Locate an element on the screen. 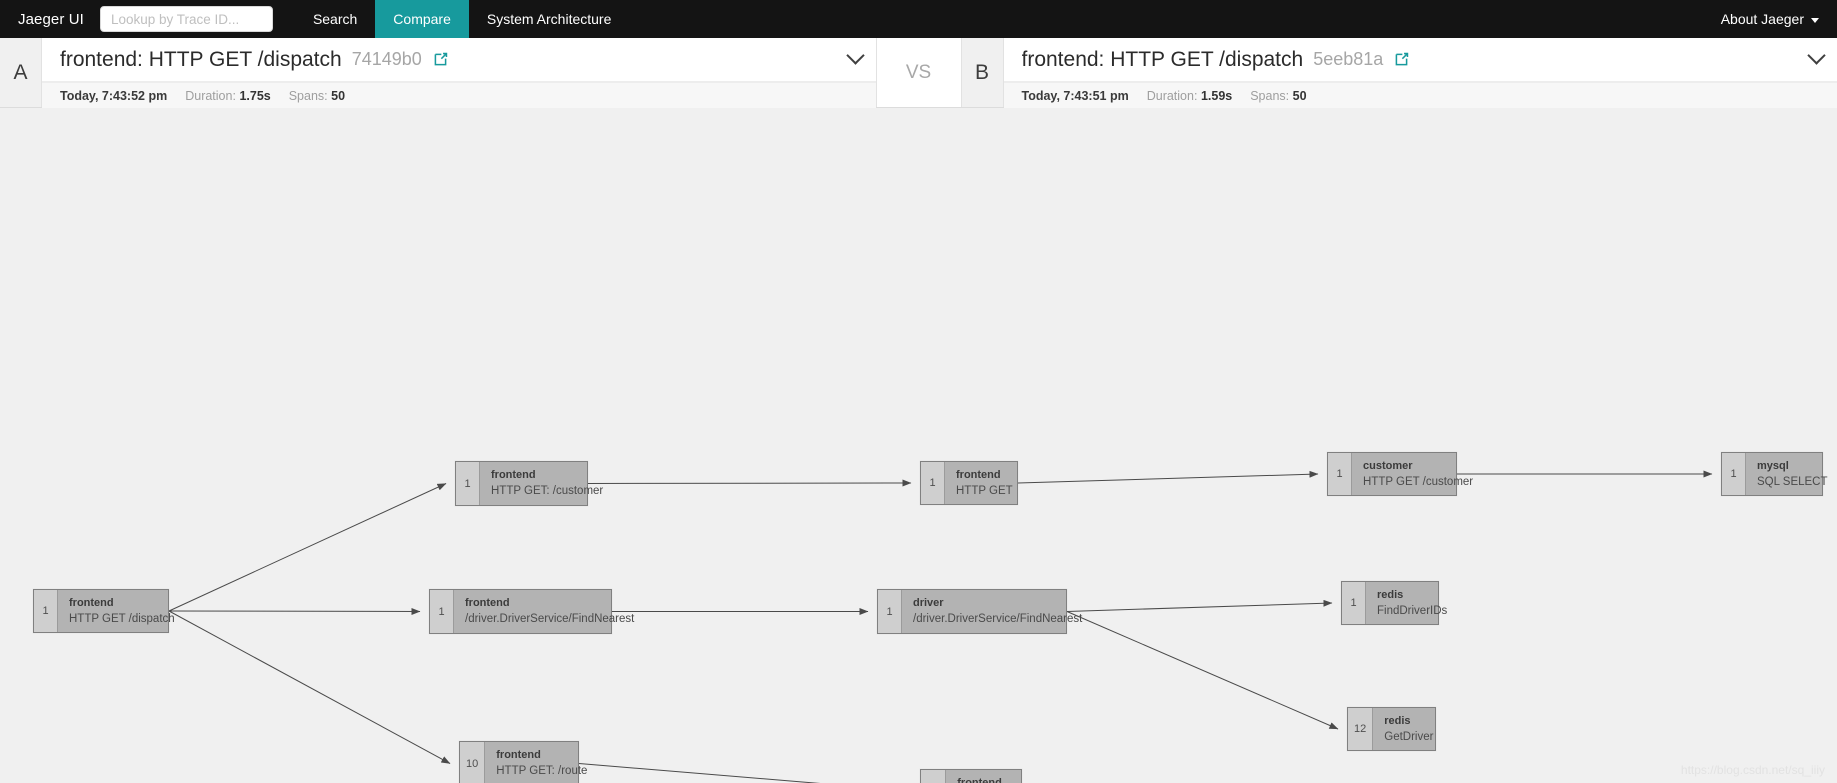 This screenshot has height=783, width=1837. node-body: frontendHTTP GET is located at coordinates (985, 776).